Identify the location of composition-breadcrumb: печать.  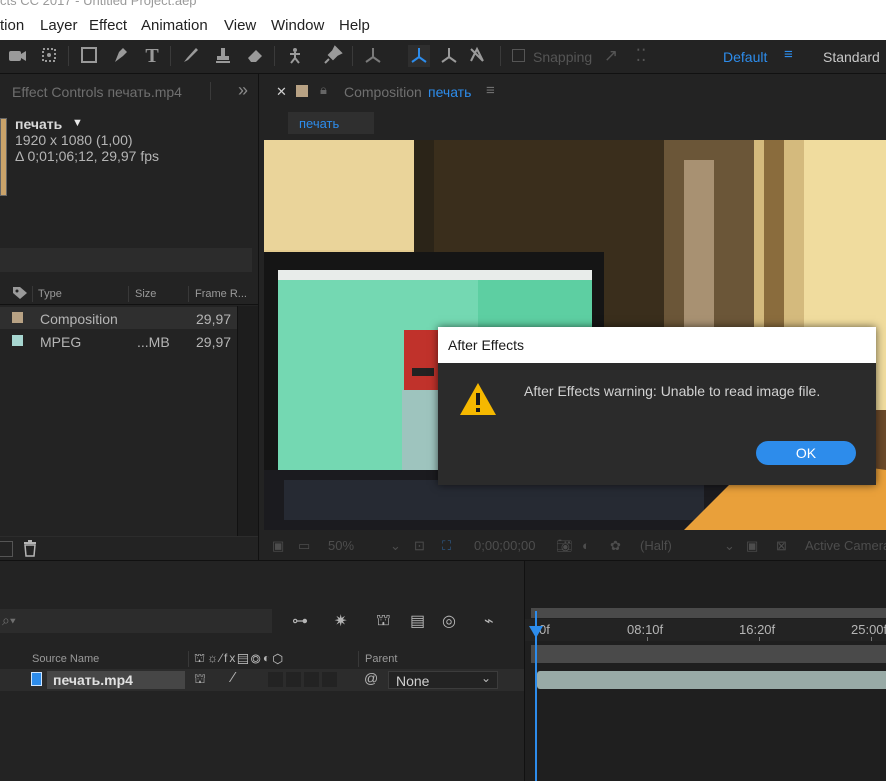
(331, 123).